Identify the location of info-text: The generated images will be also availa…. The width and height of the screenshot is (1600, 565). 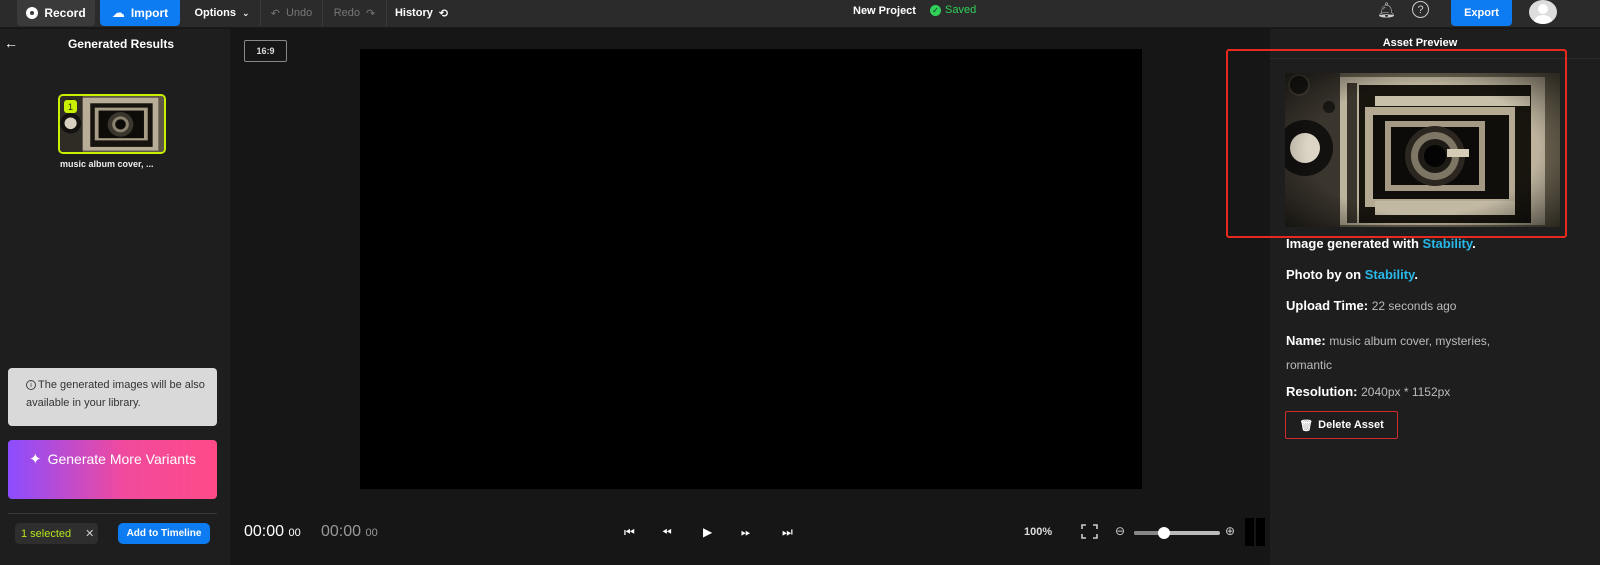
(115, 394).